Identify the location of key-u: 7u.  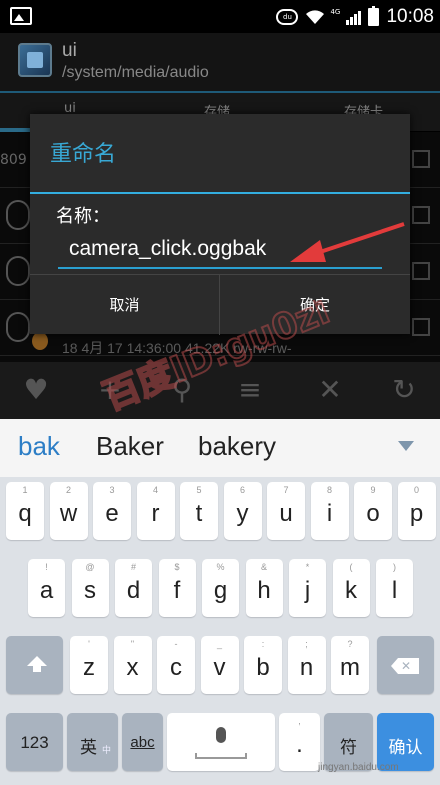
(286, 511).